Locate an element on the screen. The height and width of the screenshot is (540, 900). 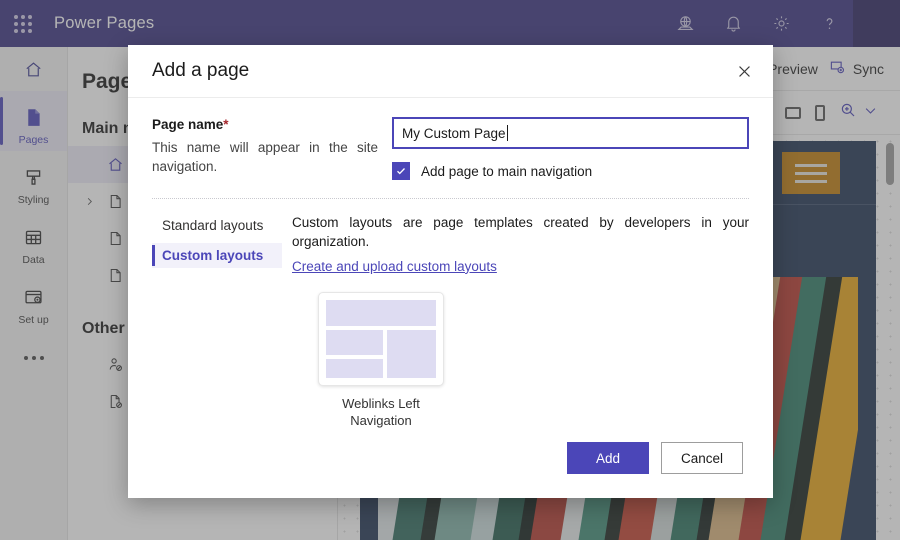
main-nav-checkbox-row: Add page to main navigation is located at coordinates (570, 171).